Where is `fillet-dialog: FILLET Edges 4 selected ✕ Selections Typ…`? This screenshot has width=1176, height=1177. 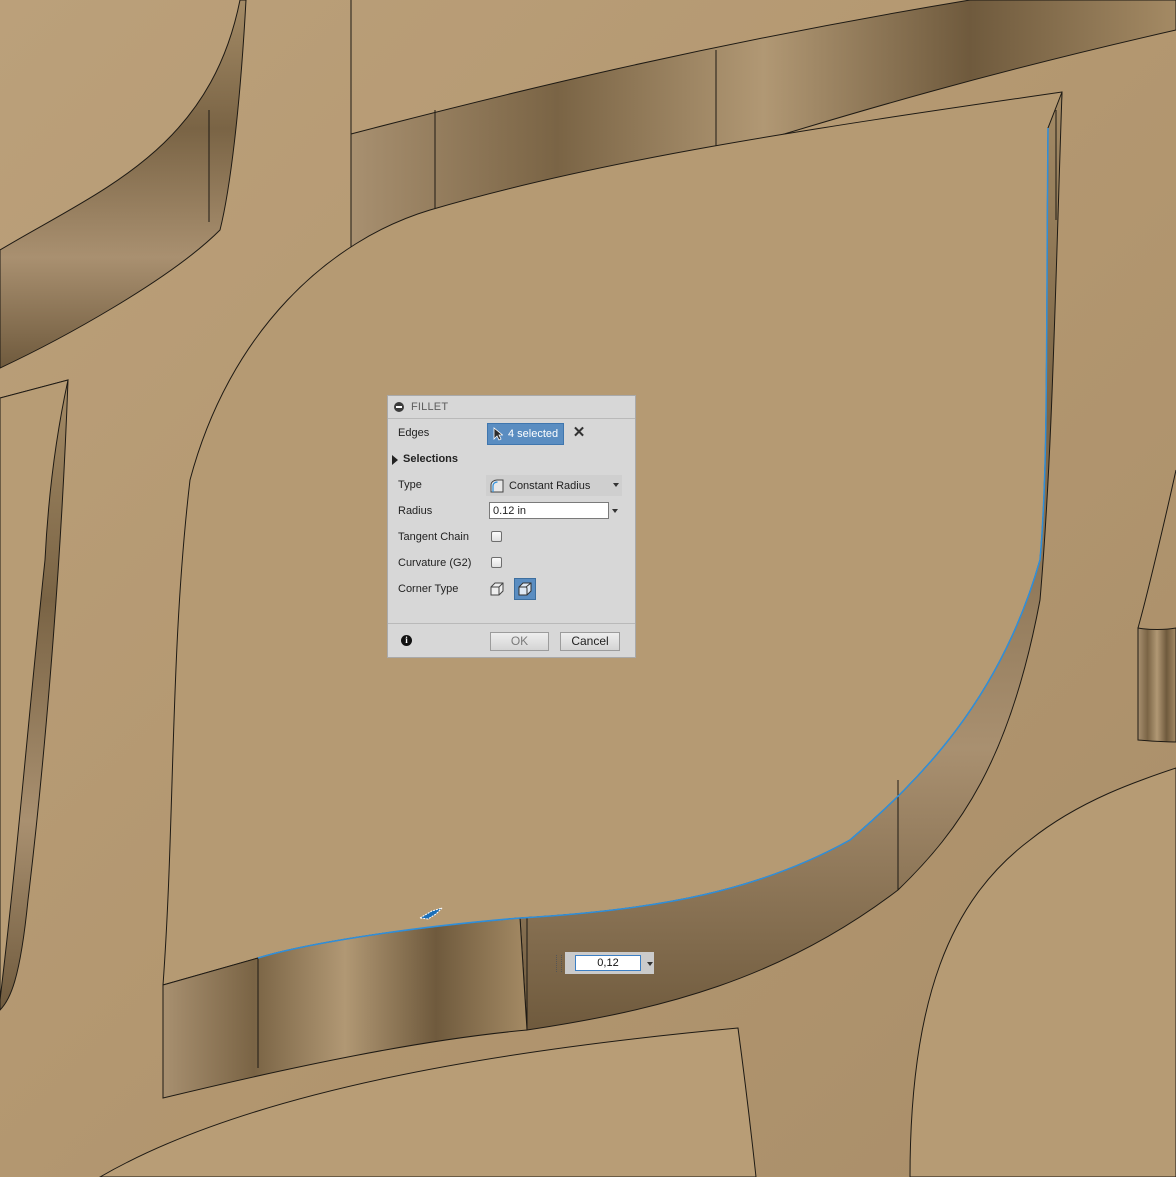
fillet-dialog: FILLET Edges 4 selected ✕ Selections Typ… is located at coordinates (511, 526).